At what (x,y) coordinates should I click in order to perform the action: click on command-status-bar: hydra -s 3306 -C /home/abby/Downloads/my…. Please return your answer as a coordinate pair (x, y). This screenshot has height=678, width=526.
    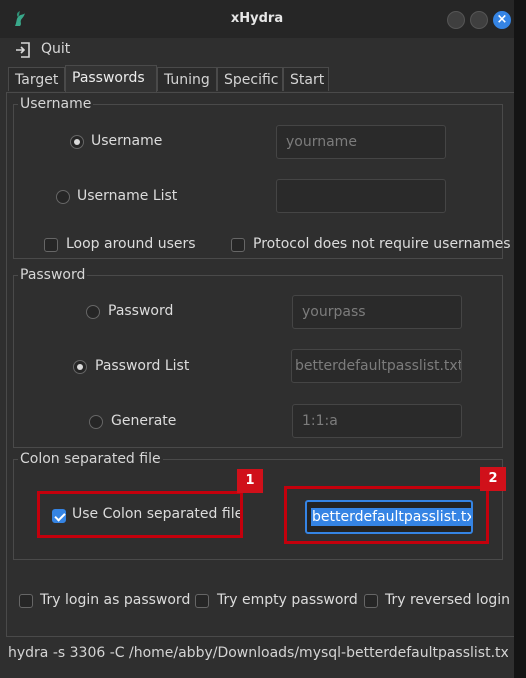
    Looking at the image, I should click on (258, 653).